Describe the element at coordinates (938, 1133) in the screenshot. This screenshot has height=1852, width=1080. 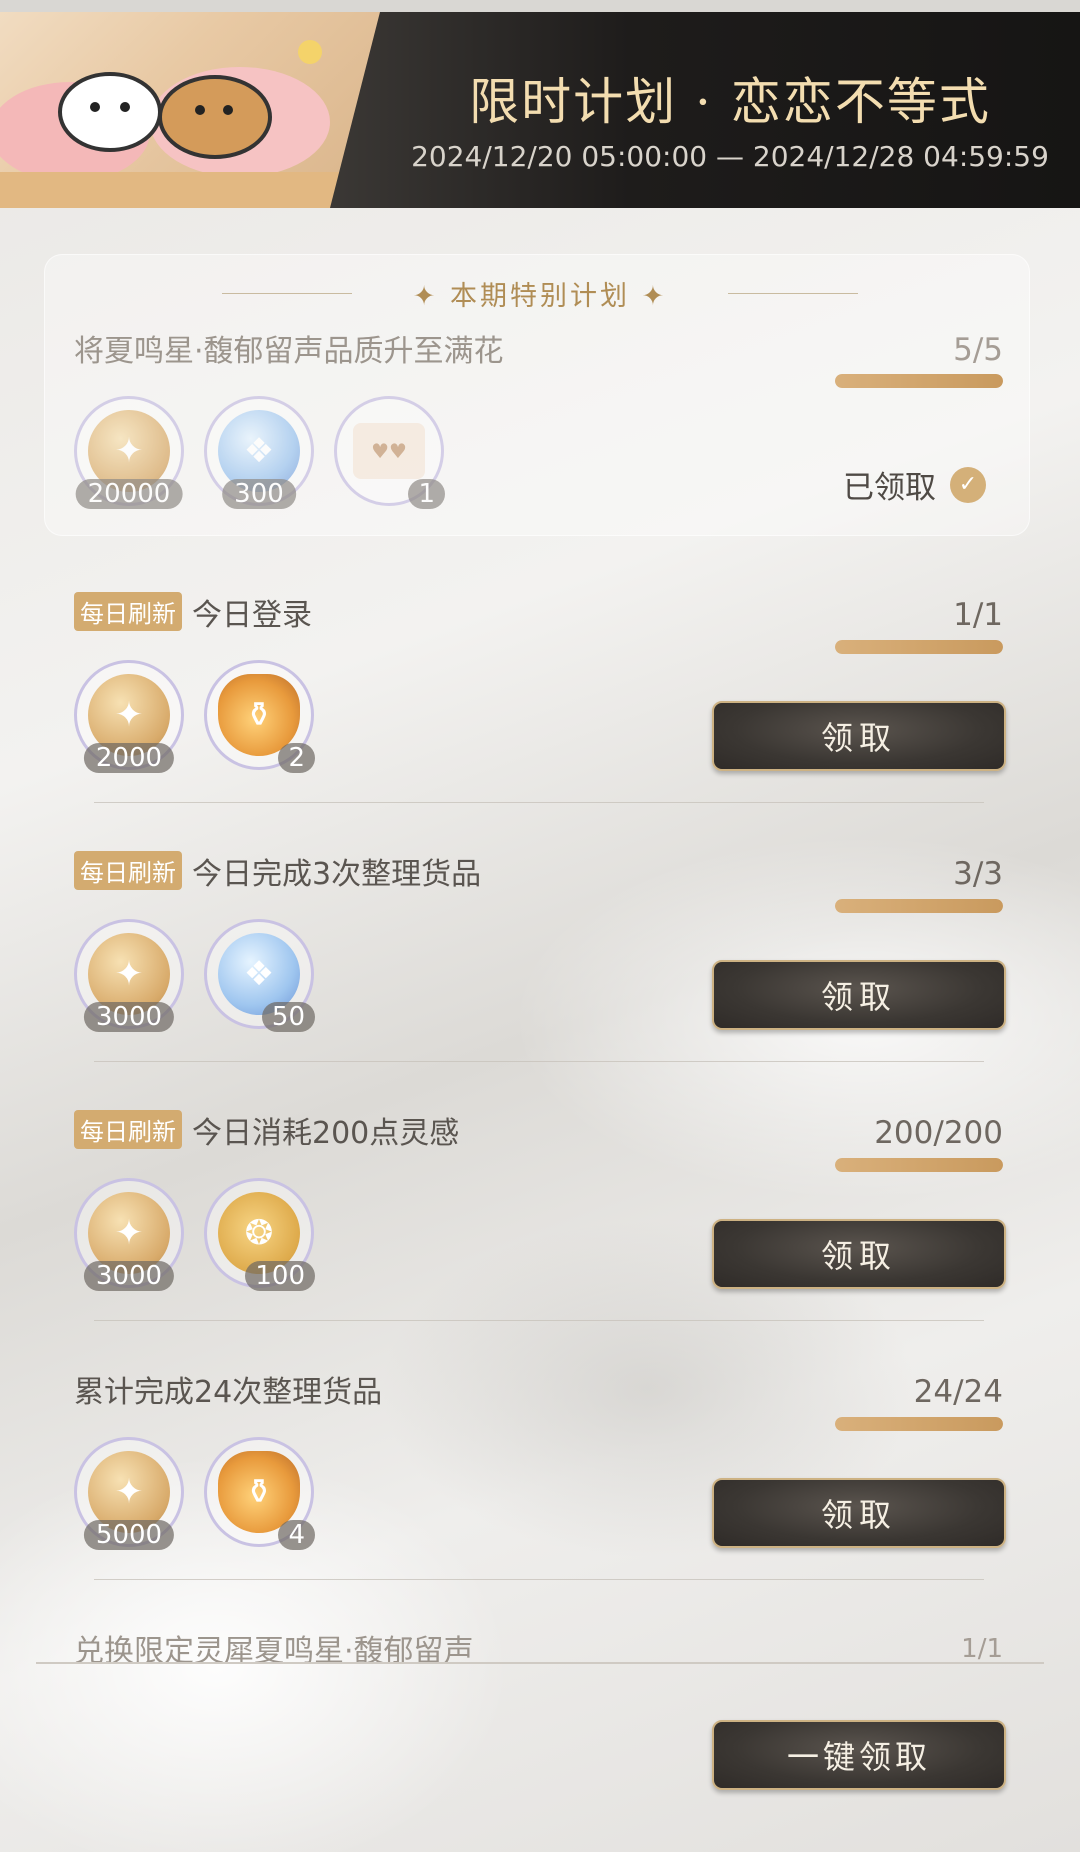
I see `task-progress: 200/200` at that location.